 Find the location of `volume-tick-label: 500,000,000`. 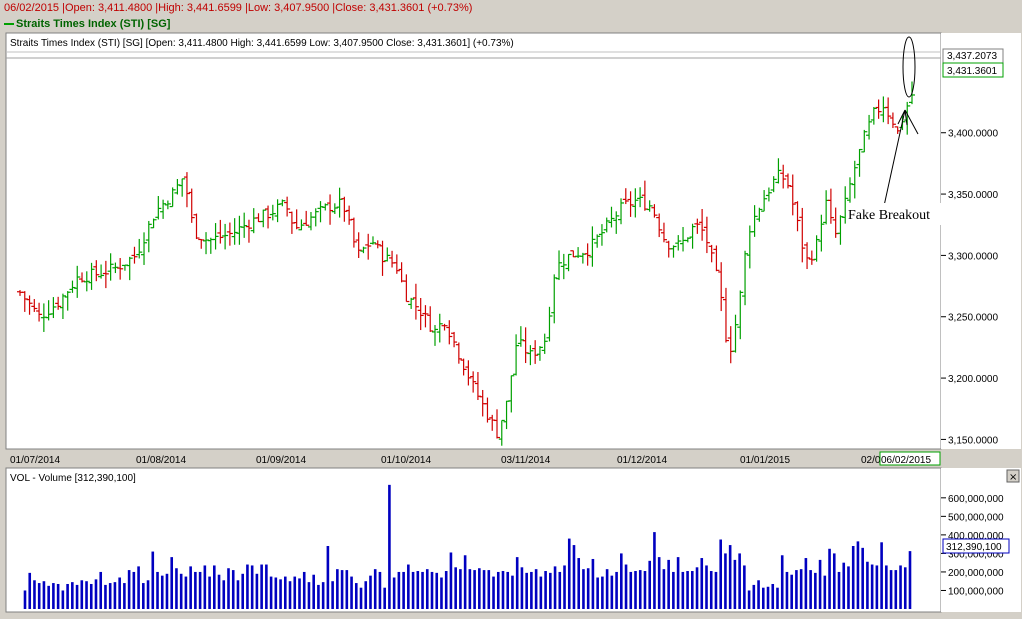

volume-tick-label: 500,000,000 is located at coordinates (976, 517).